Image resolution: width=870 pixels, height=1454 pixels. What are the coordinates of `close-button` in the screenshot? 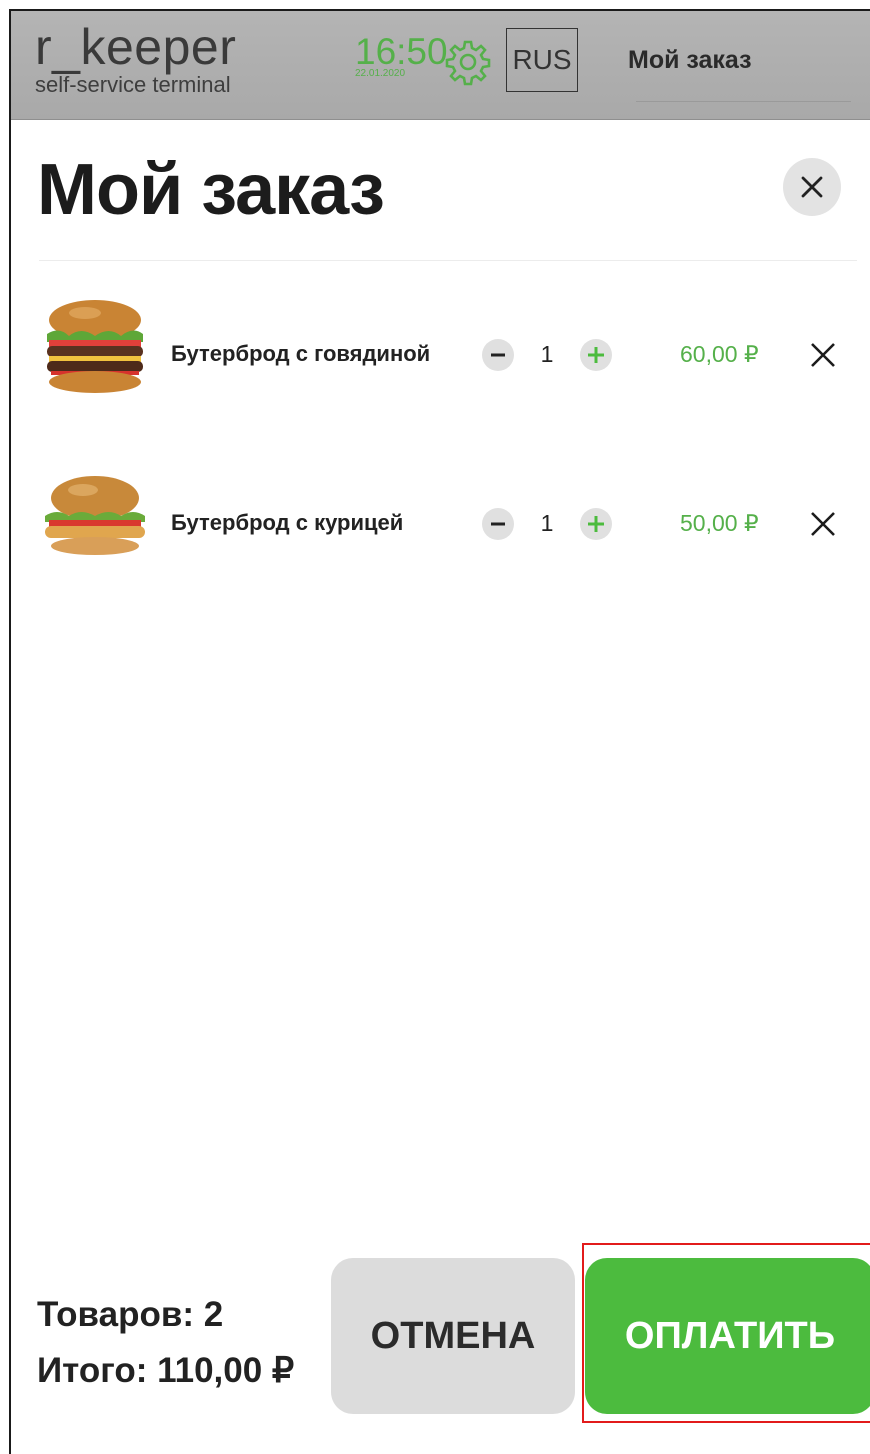 It's located at (812, 187).